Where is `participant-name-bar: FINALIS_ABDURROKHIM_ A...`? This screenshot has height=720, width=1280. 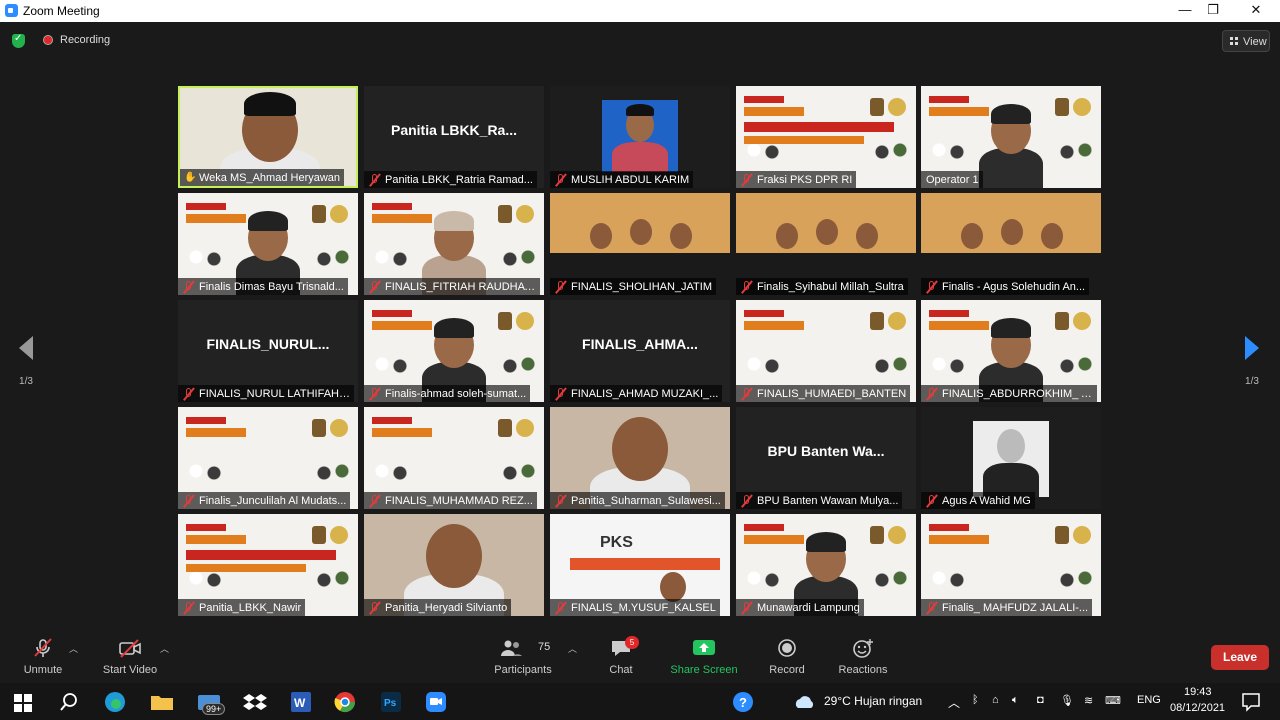 participant-name-bar: FINALIS_ABDURROKHIM_ A... is located at coordinates (1009, 393).